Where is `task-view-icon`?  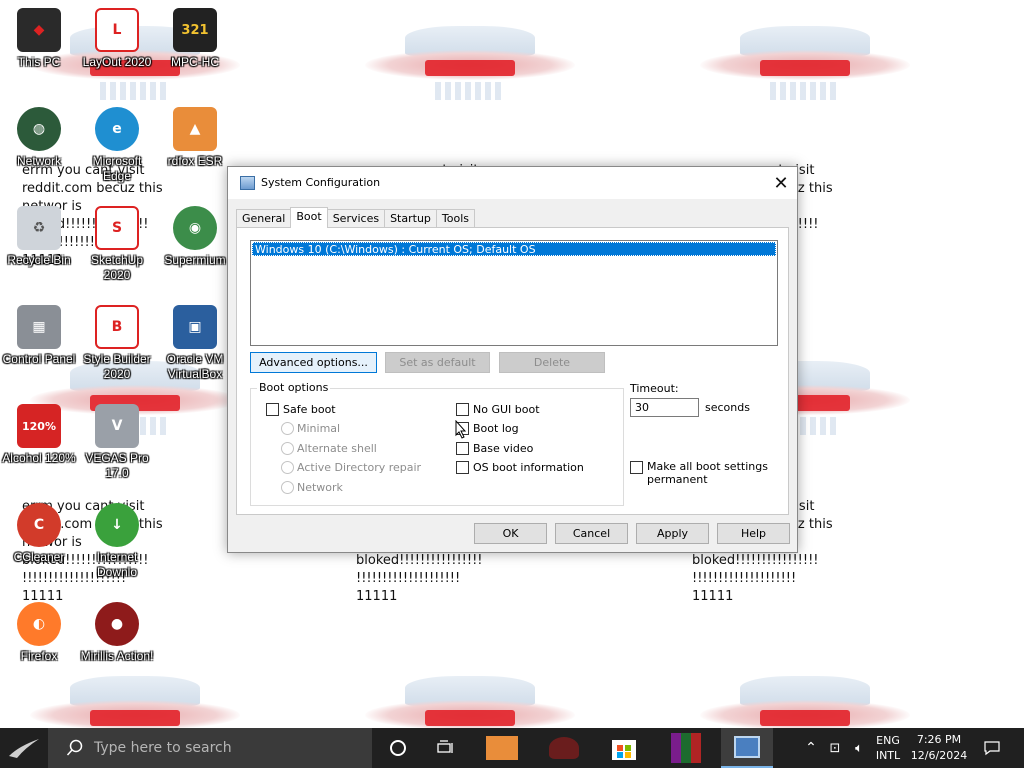 task-view-icon is located at coordinates (445, 746).